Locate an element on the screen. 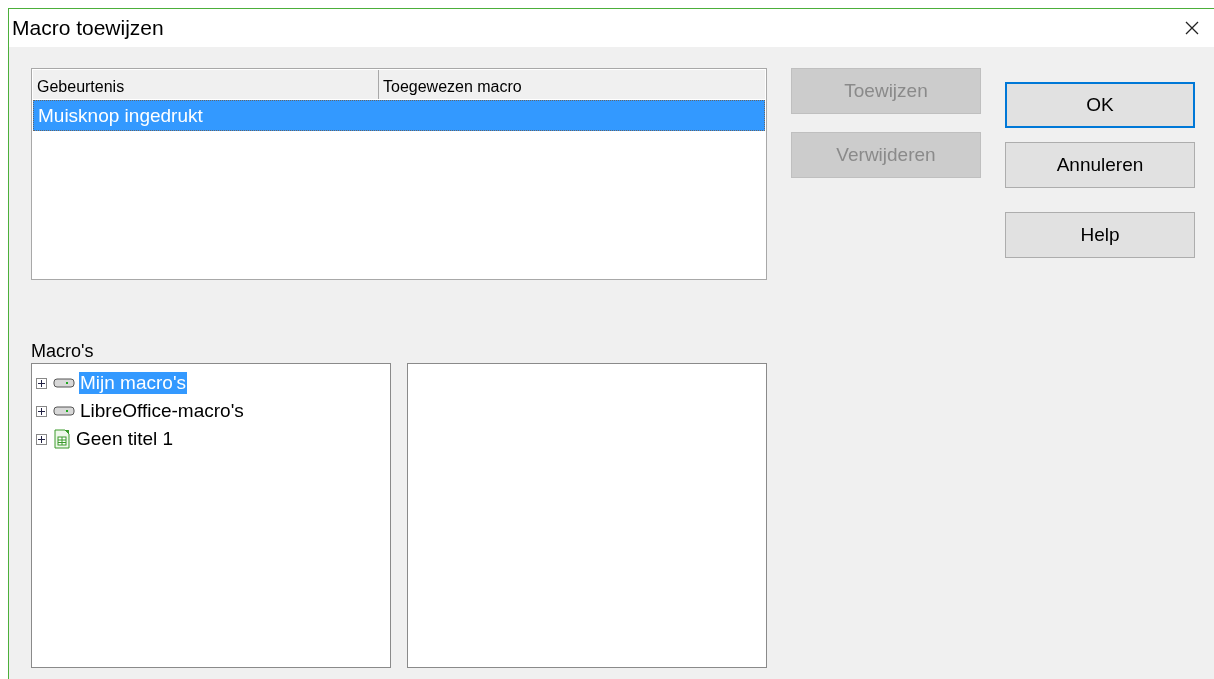  column-header: Toegewezen macro is located at coordinates (450, 84).